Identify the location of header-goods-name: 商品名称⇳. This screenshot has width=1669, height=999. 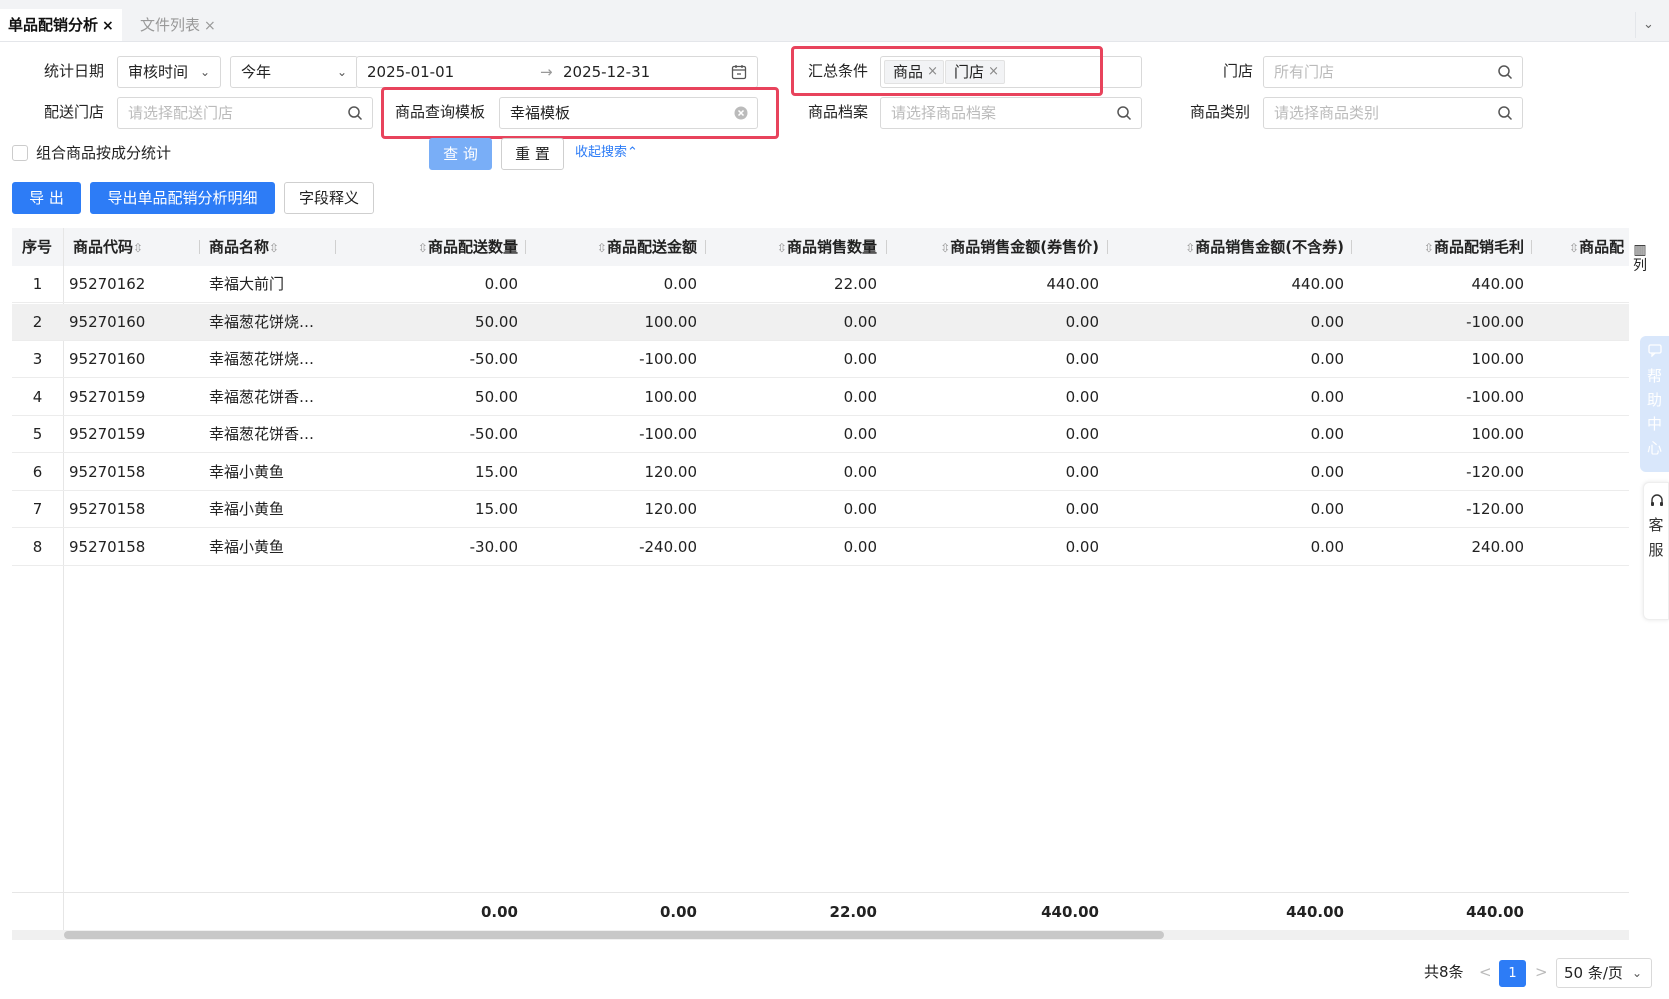
(244, 247).